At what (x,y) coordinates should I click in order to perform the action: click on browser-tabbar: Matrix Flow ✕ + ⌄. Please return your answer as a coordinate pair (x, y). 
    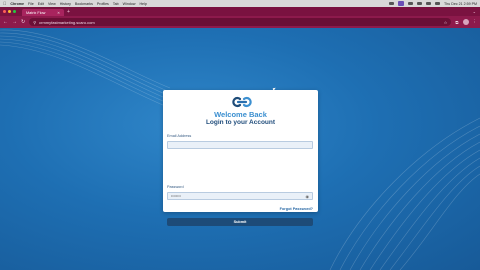
    Looking at the image, I should click on (240, 11).